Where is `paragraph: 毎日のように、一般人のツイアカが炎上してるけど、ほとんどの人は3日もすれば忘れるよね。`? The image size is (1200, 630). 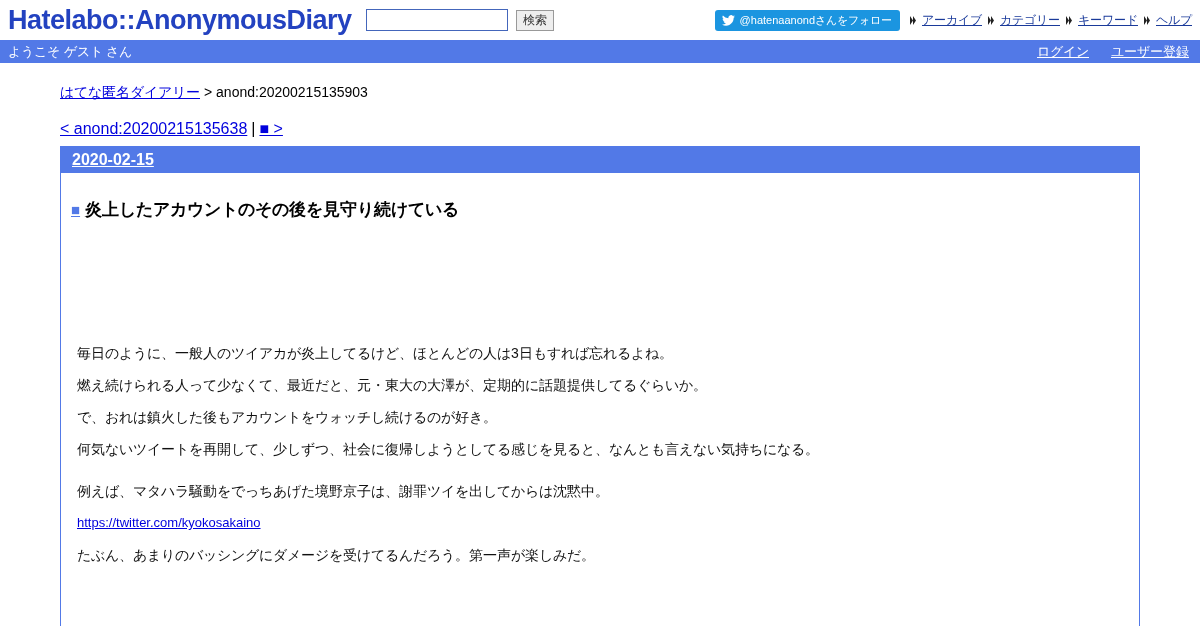
paragraph: 毎日のように、一般人のツイアカが炎上してるけど、ほとんどの人は3日もすれば忘れるよね。 is located at coordinates (375, 353).